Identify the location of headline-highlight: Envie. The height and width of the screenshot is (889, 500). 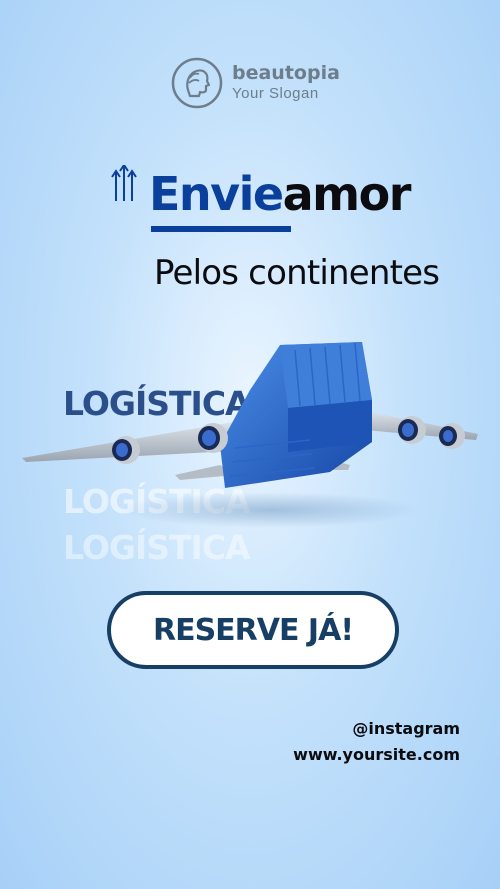
(216, 194).